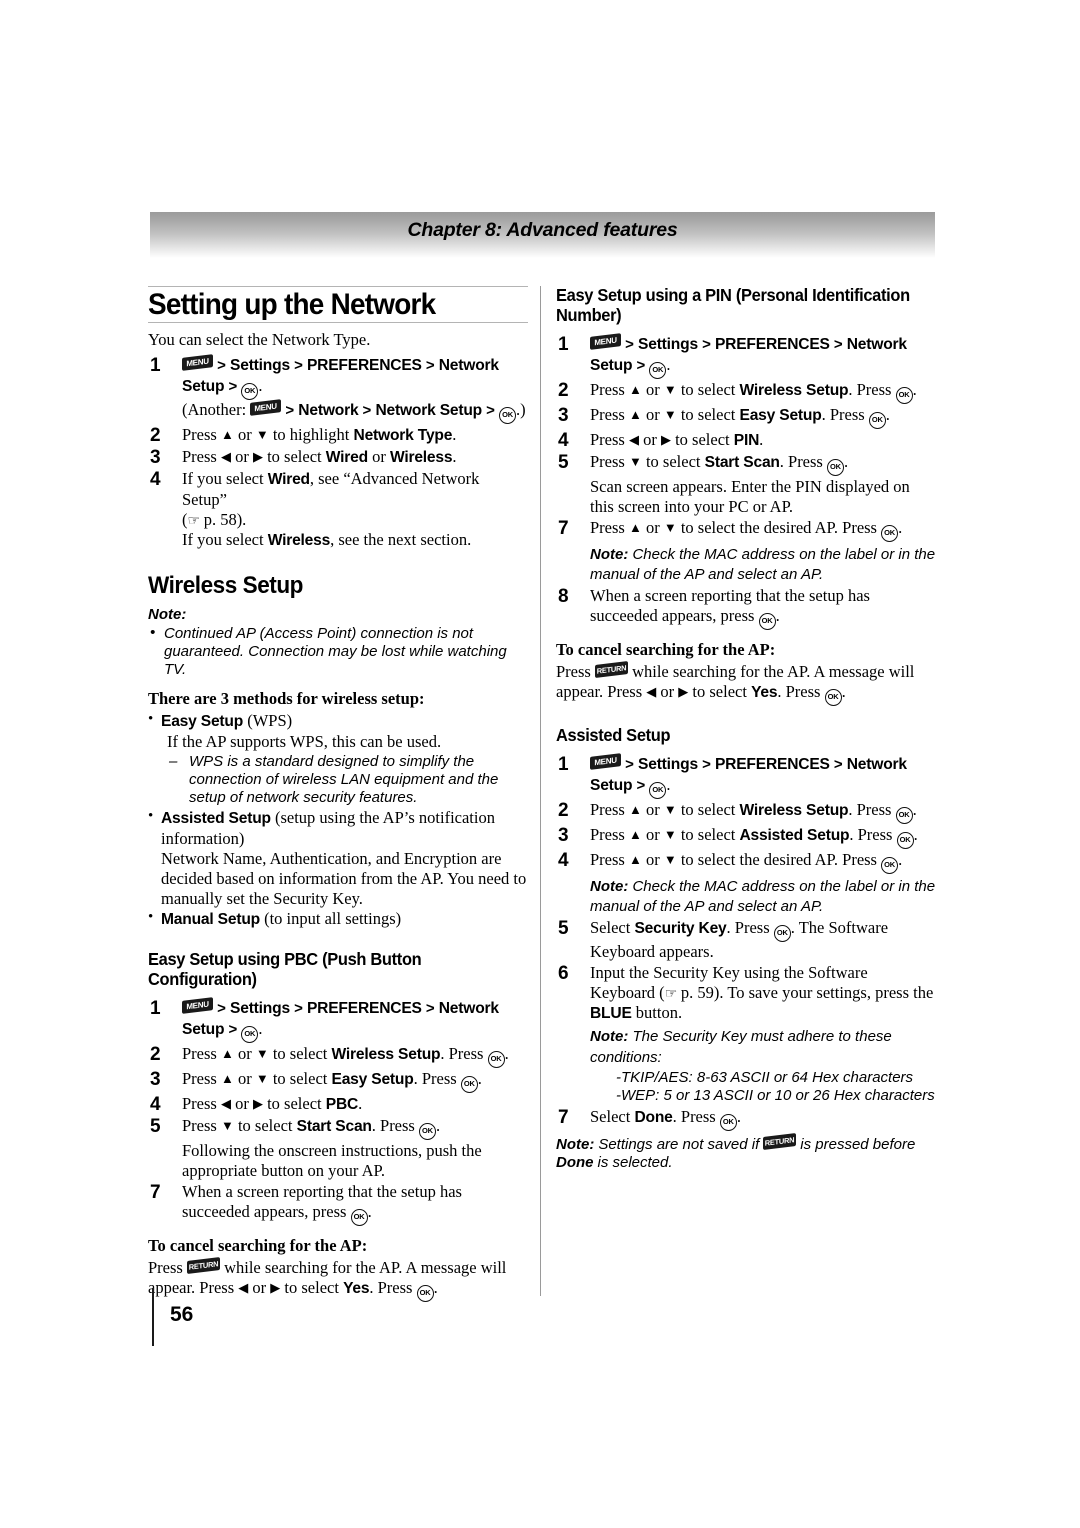 The height and width of the screenshot is (1528, 1080). I want to click on chapter-banner: Chapter 8: Advanced features, so click(542, 235).